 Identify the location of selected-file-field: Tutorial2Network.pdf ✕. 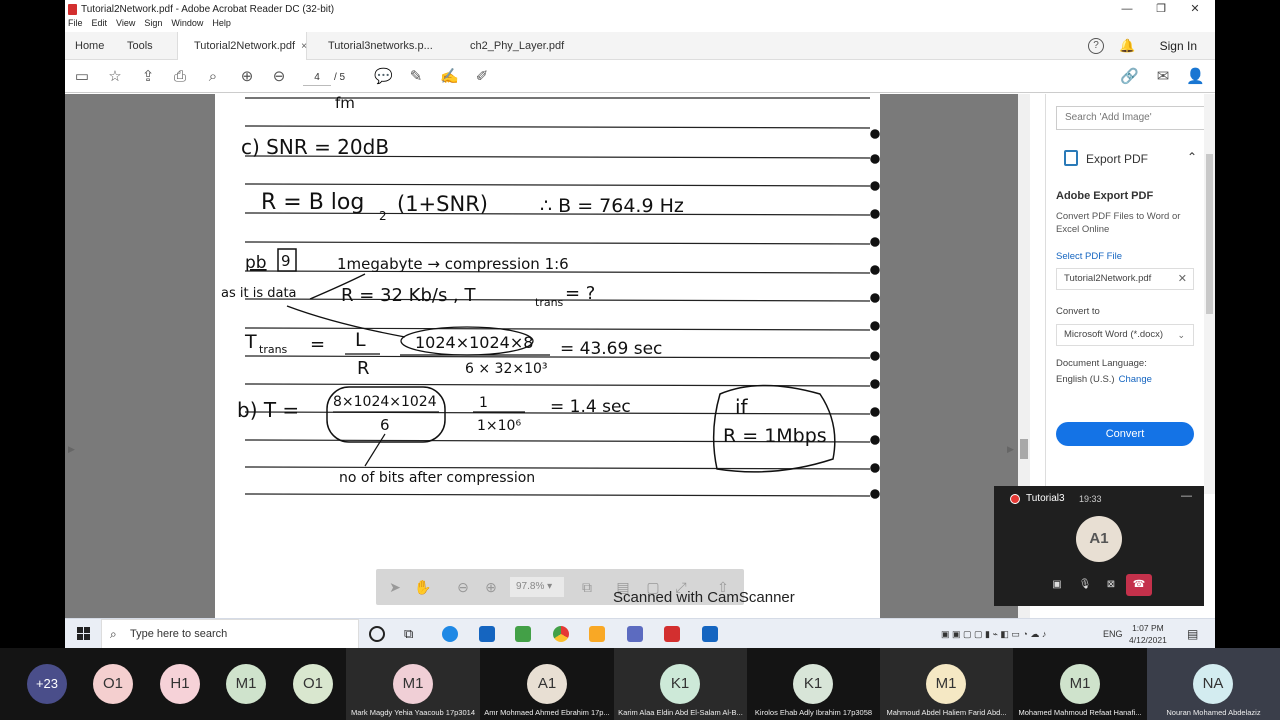
(1125, 279).